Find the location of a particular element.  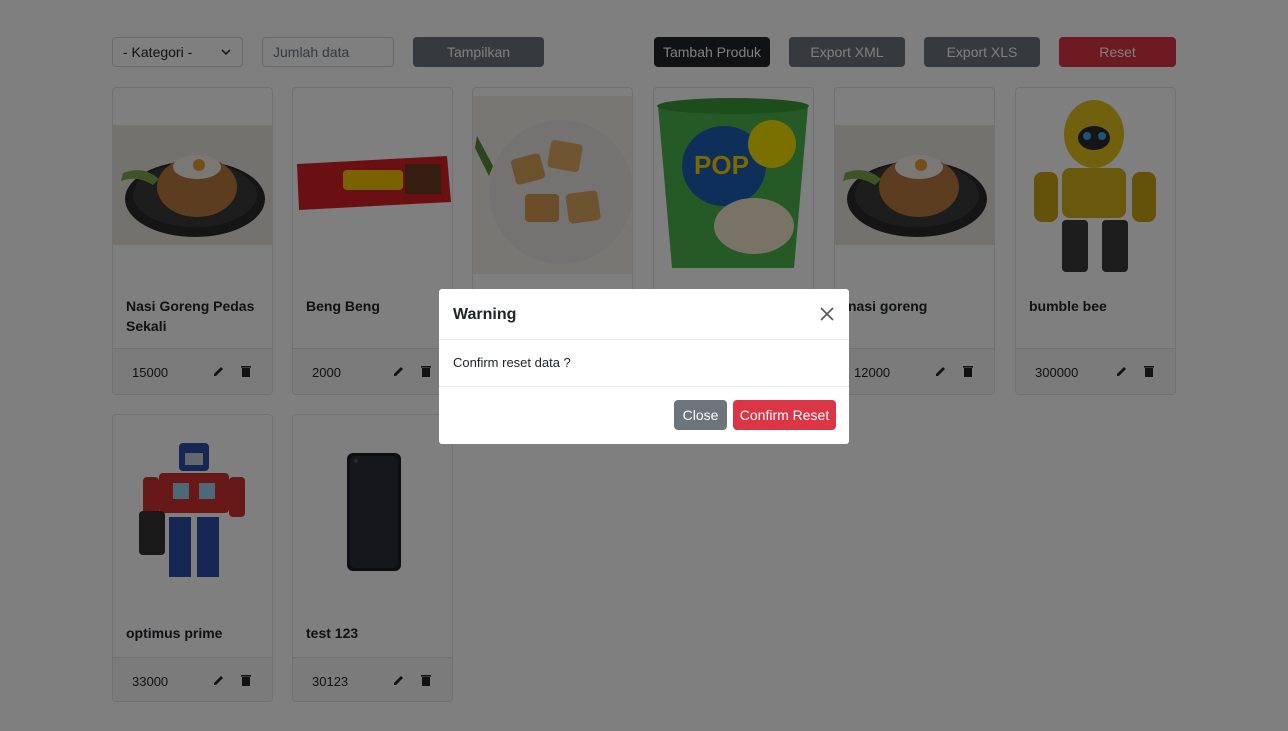

modal-title: Warning is located at coordinates (485, 314).